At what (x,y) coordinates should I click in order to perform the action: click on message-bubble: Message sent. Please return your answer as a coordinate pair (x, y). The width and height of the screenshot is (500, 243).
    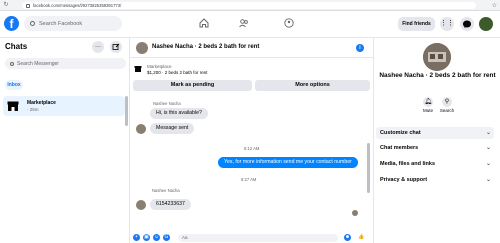
    Looking at the image, I should click on (172, 128).